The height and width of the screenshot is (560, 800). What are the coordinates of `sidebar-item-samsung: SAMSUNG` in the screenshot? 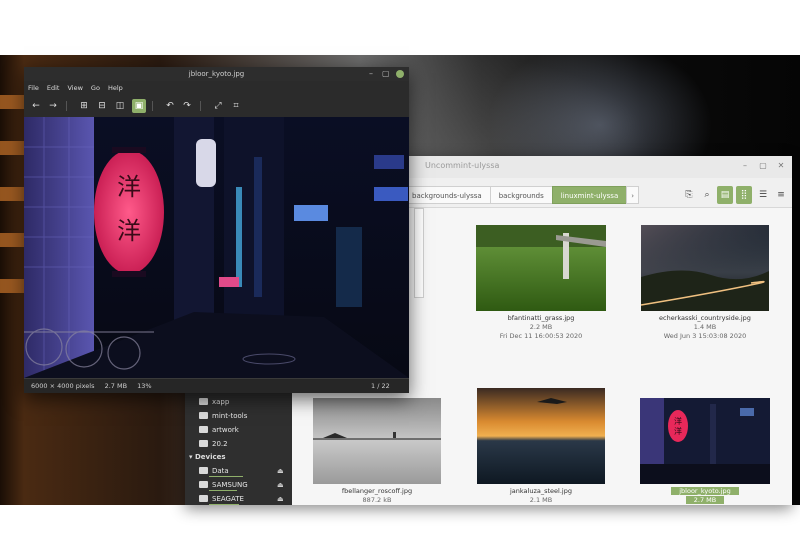 It's located at (223, 485).